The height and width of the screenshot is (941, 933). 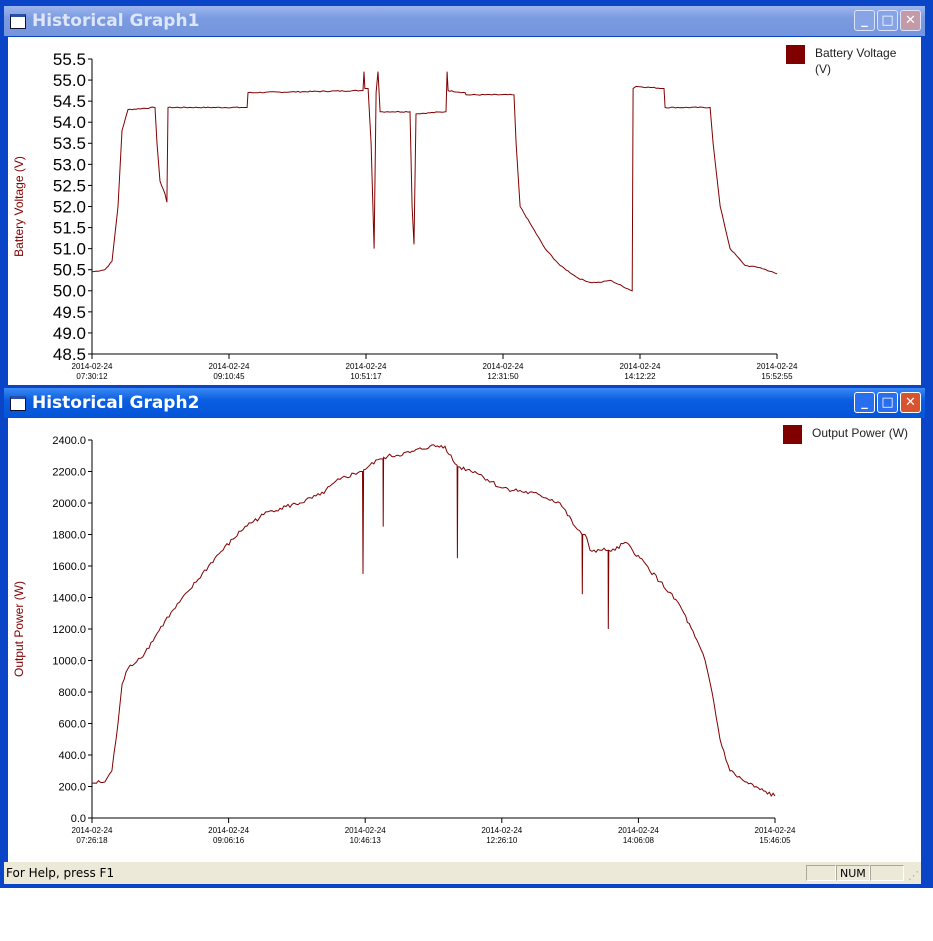 I want to click on x-tick-time: 10:46:13, so click(x=366, y=840).